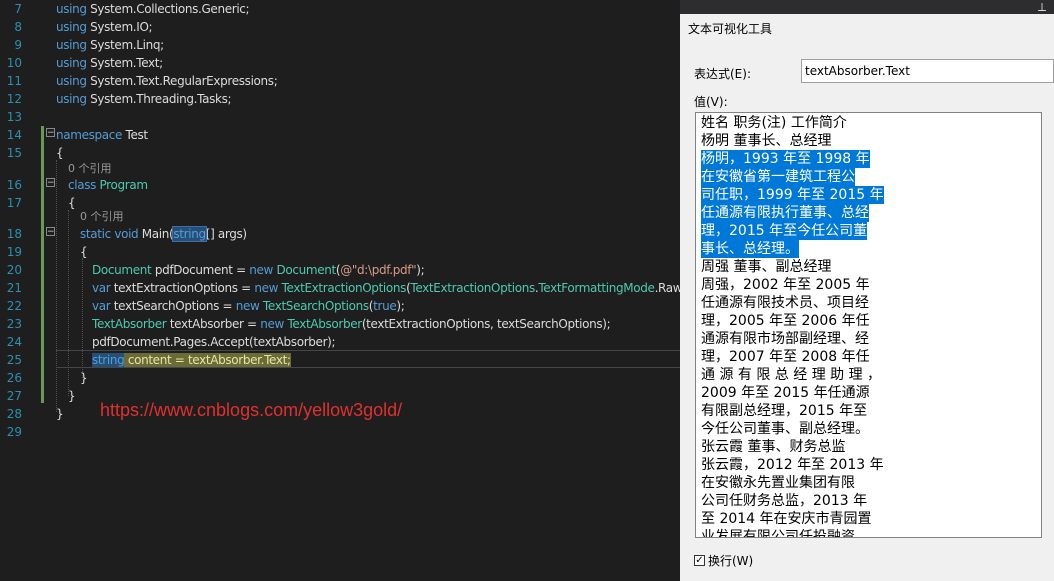 Image resolution: width=1054 pixels, height=581 pixels. What do you see at coordinates (785, 303) in the screenshot?
I see `value-line: 任通源有限技术员、项目经` at bounding box center [785, 303].